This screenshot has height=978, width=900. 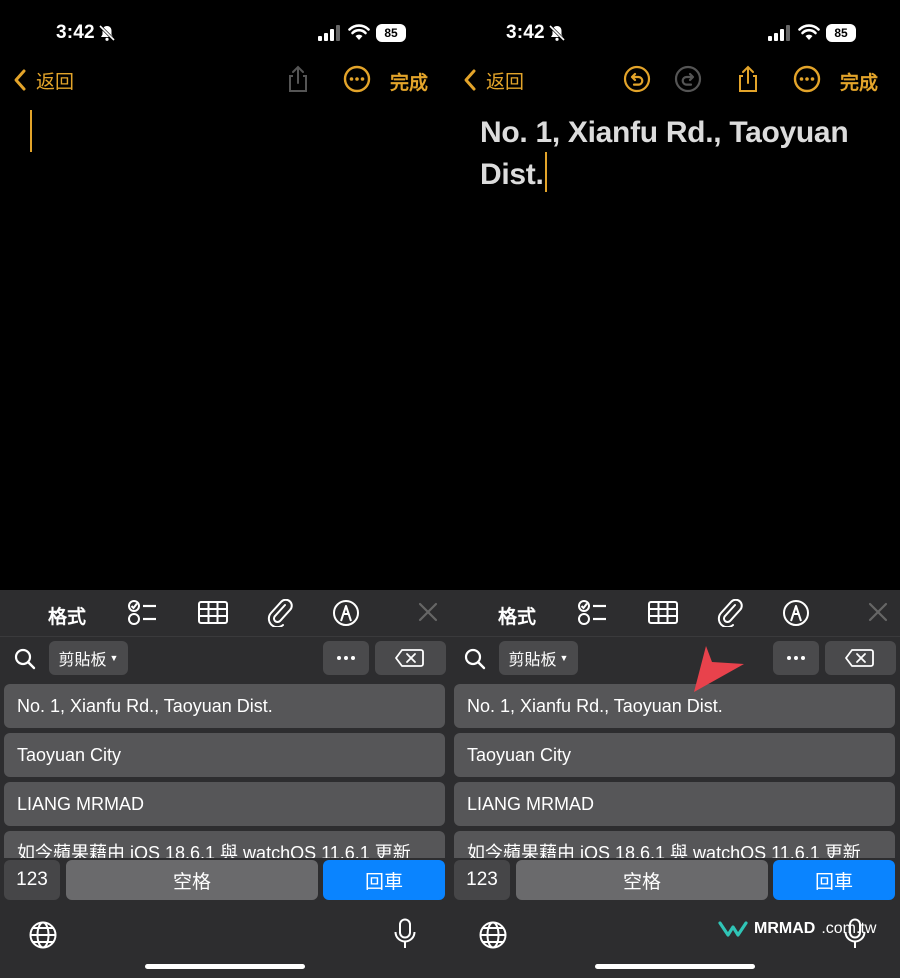 What do you see at coordinates (719, 669) in the screenshot?
I see `pointer-arrow-icon` at bounding box center [719, 669].